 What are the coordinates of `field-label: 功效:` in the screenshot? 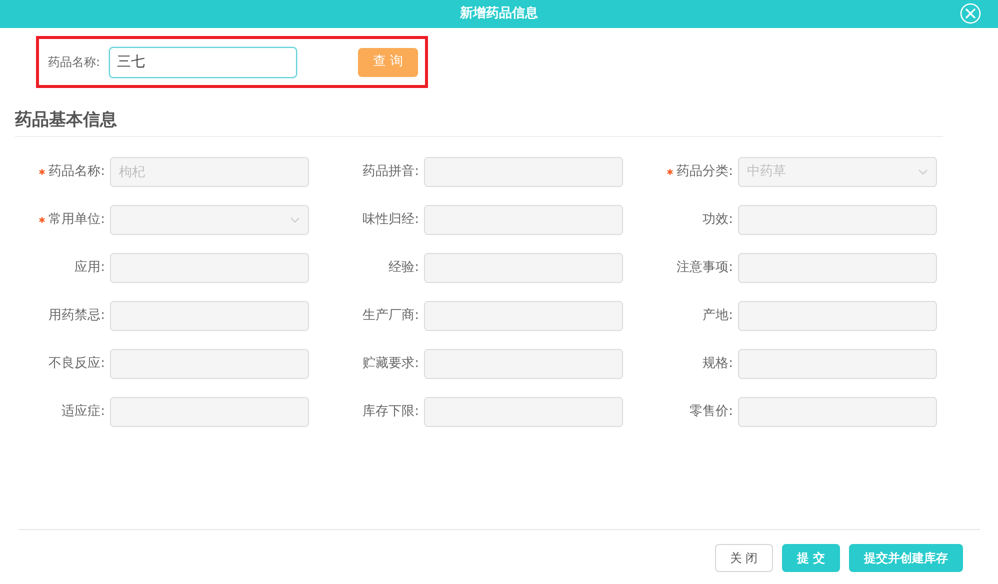 It's located at (717, 219).